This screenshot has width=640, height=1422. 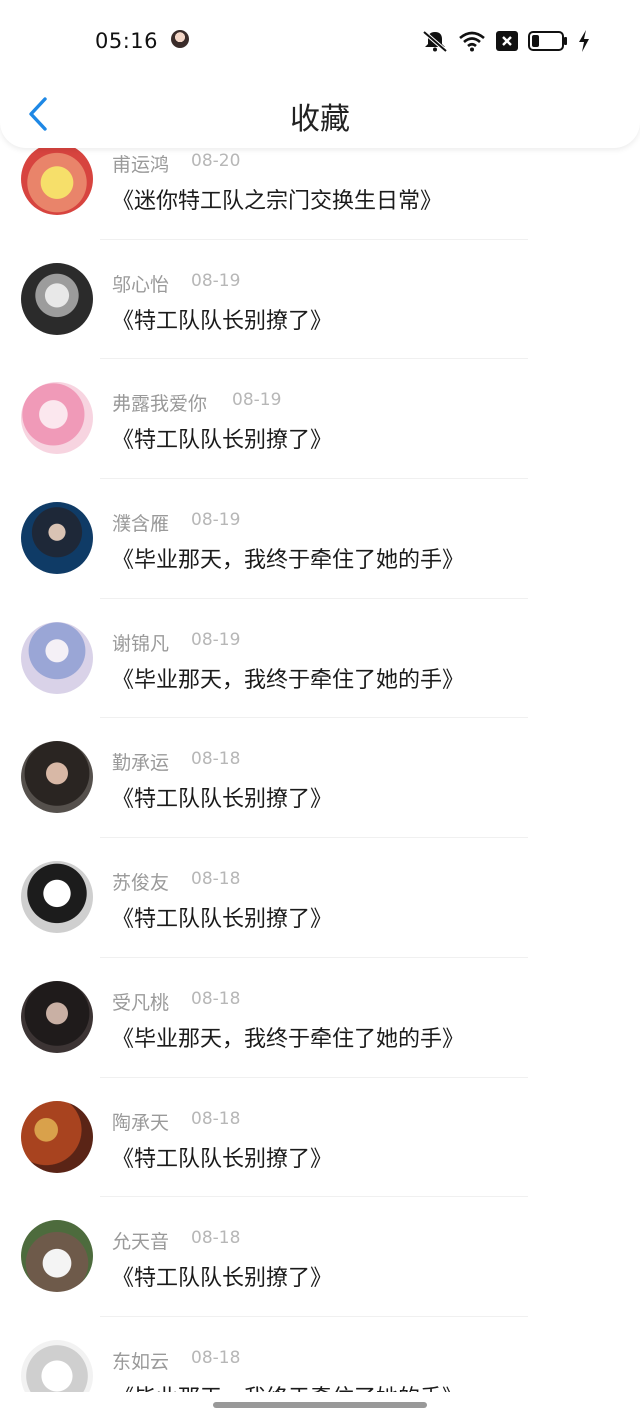 What do you see at coordinates (140, 1121) in the screenshot?
I see `user-name: 陶承天` at bounding box center [140, 1121].